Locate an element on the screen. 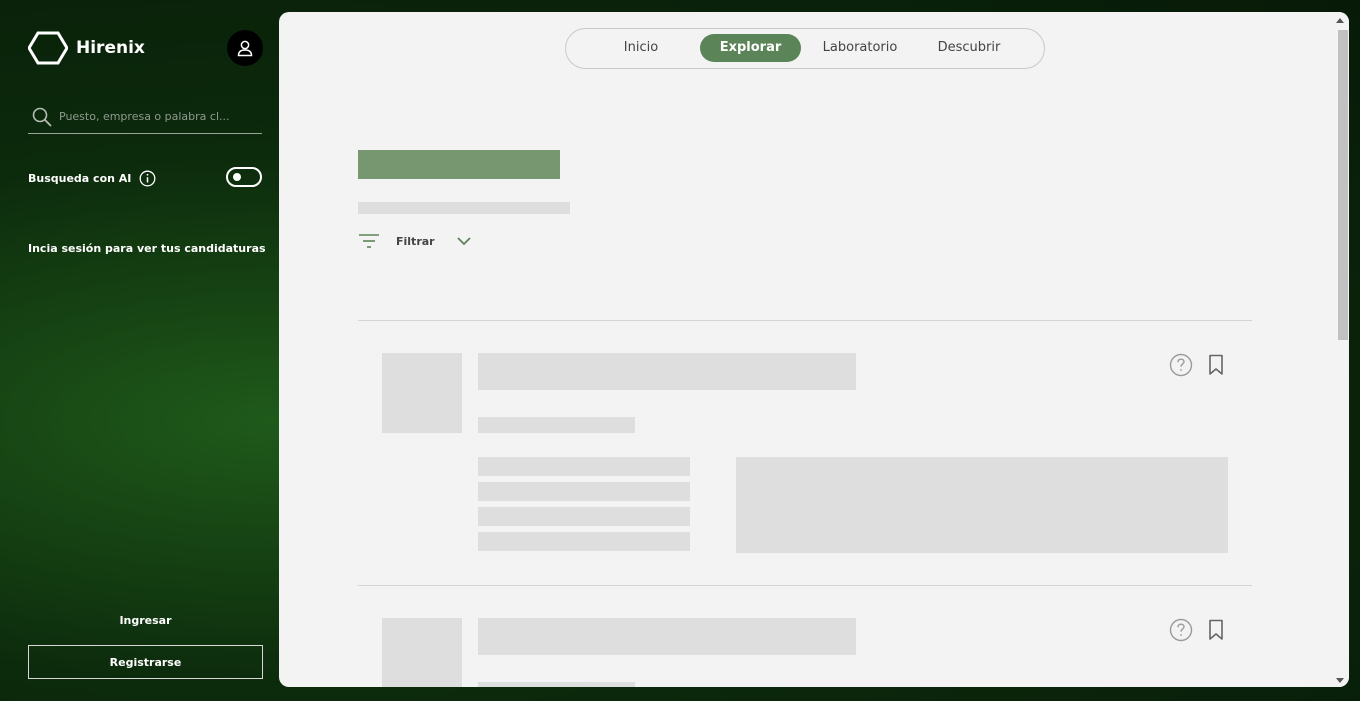 This screenshot has height=701, width=1360. user-account-button is located at coordinates (245, 48).